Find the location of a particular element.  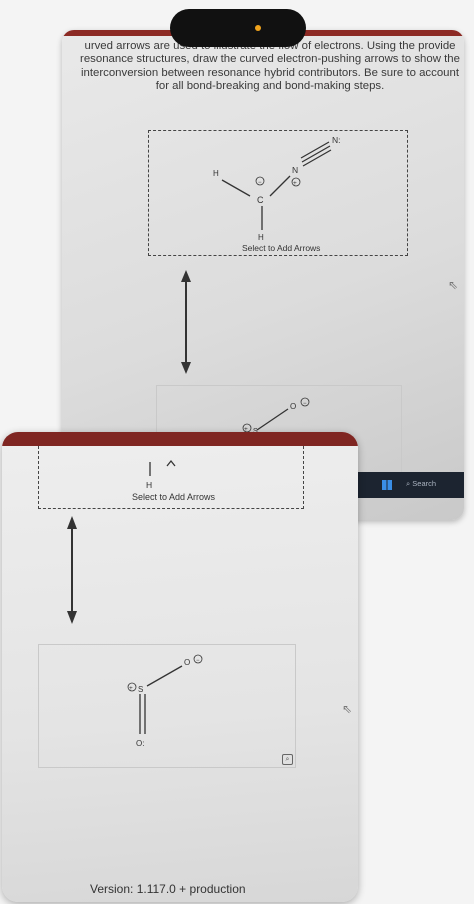

windows-icon is located at coordinates (387, 485).